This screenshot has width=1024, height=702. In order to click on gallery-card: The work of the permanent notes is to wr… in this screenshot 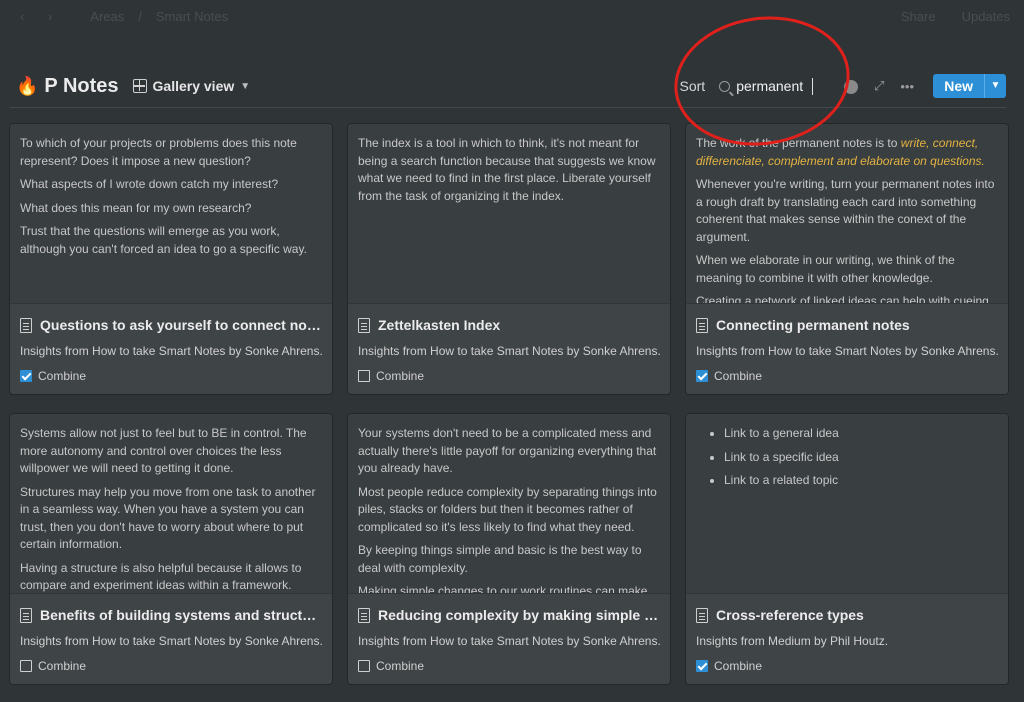, I will do `click(847, 259)`.